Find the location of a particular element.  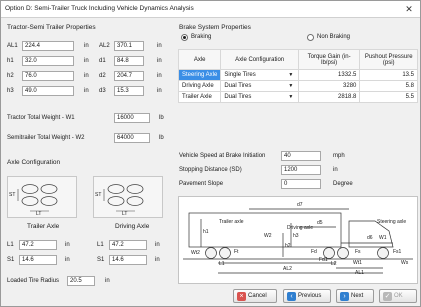

cancel-button: × Cancel is located at coordinates (255, 296).